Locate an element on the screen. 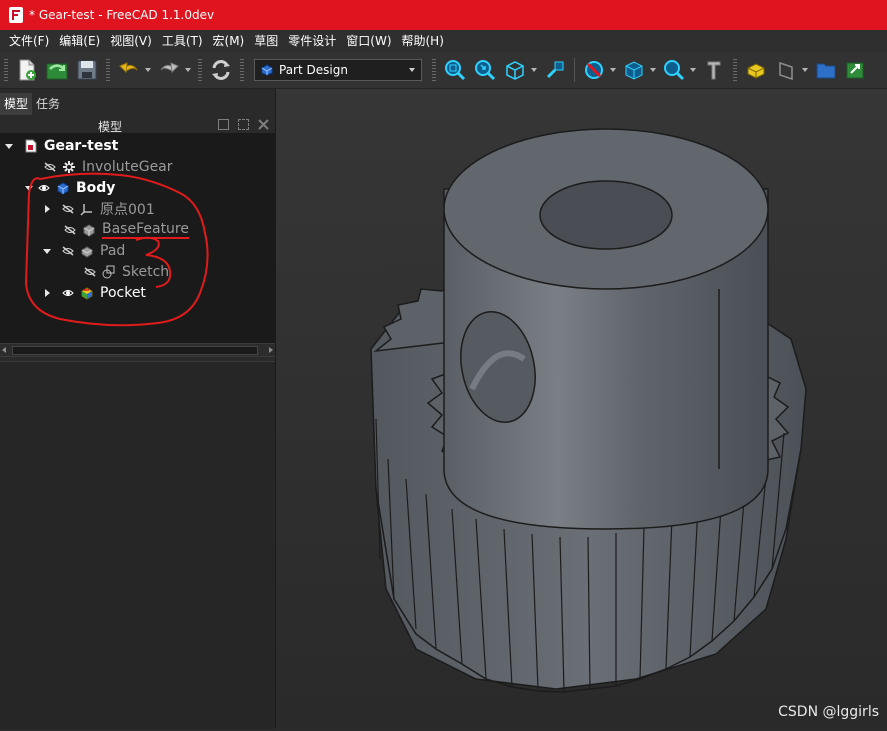 The width and height of the screenshot is (887, 731). zoom-icon is located at coordinates (674, 70).